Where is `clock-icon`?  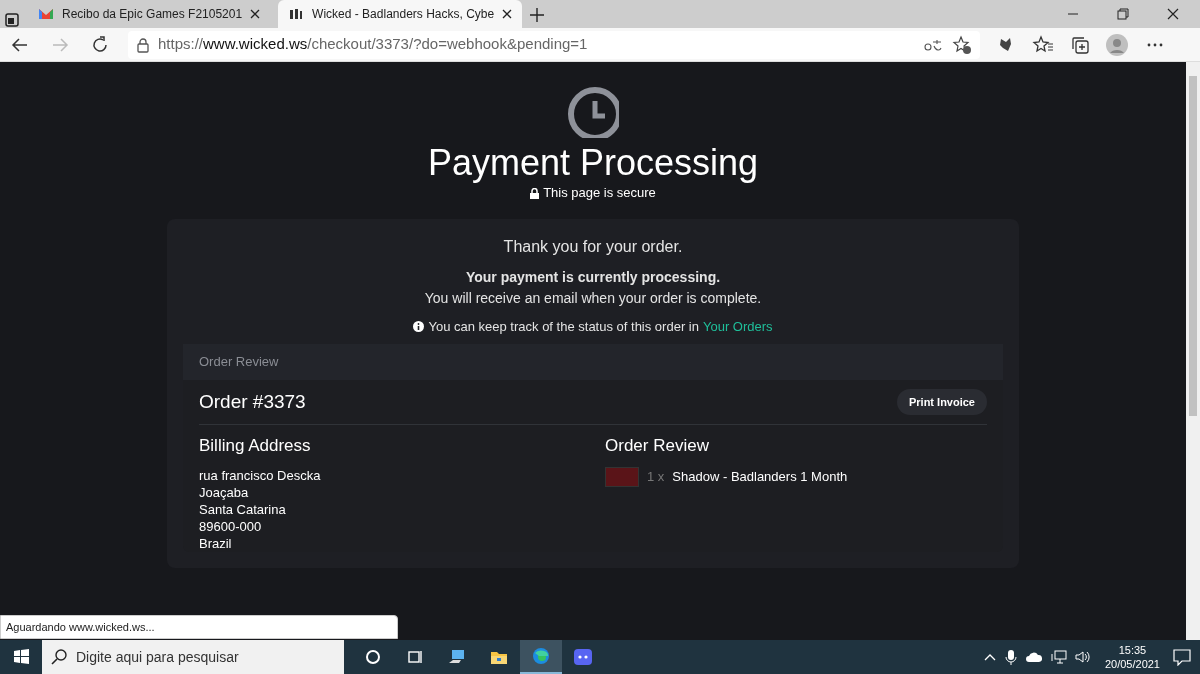
clock-icon is located at coordinates (593, 112).